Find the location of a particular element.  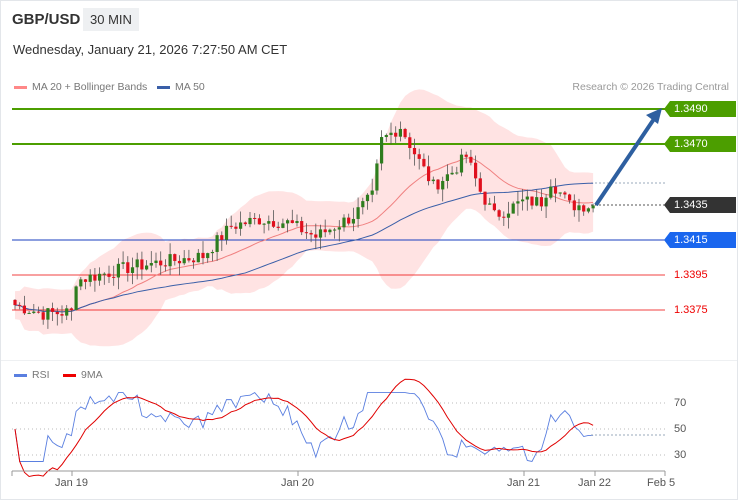

support-label-1: 1.3395 is located at coordinates (691, 275).